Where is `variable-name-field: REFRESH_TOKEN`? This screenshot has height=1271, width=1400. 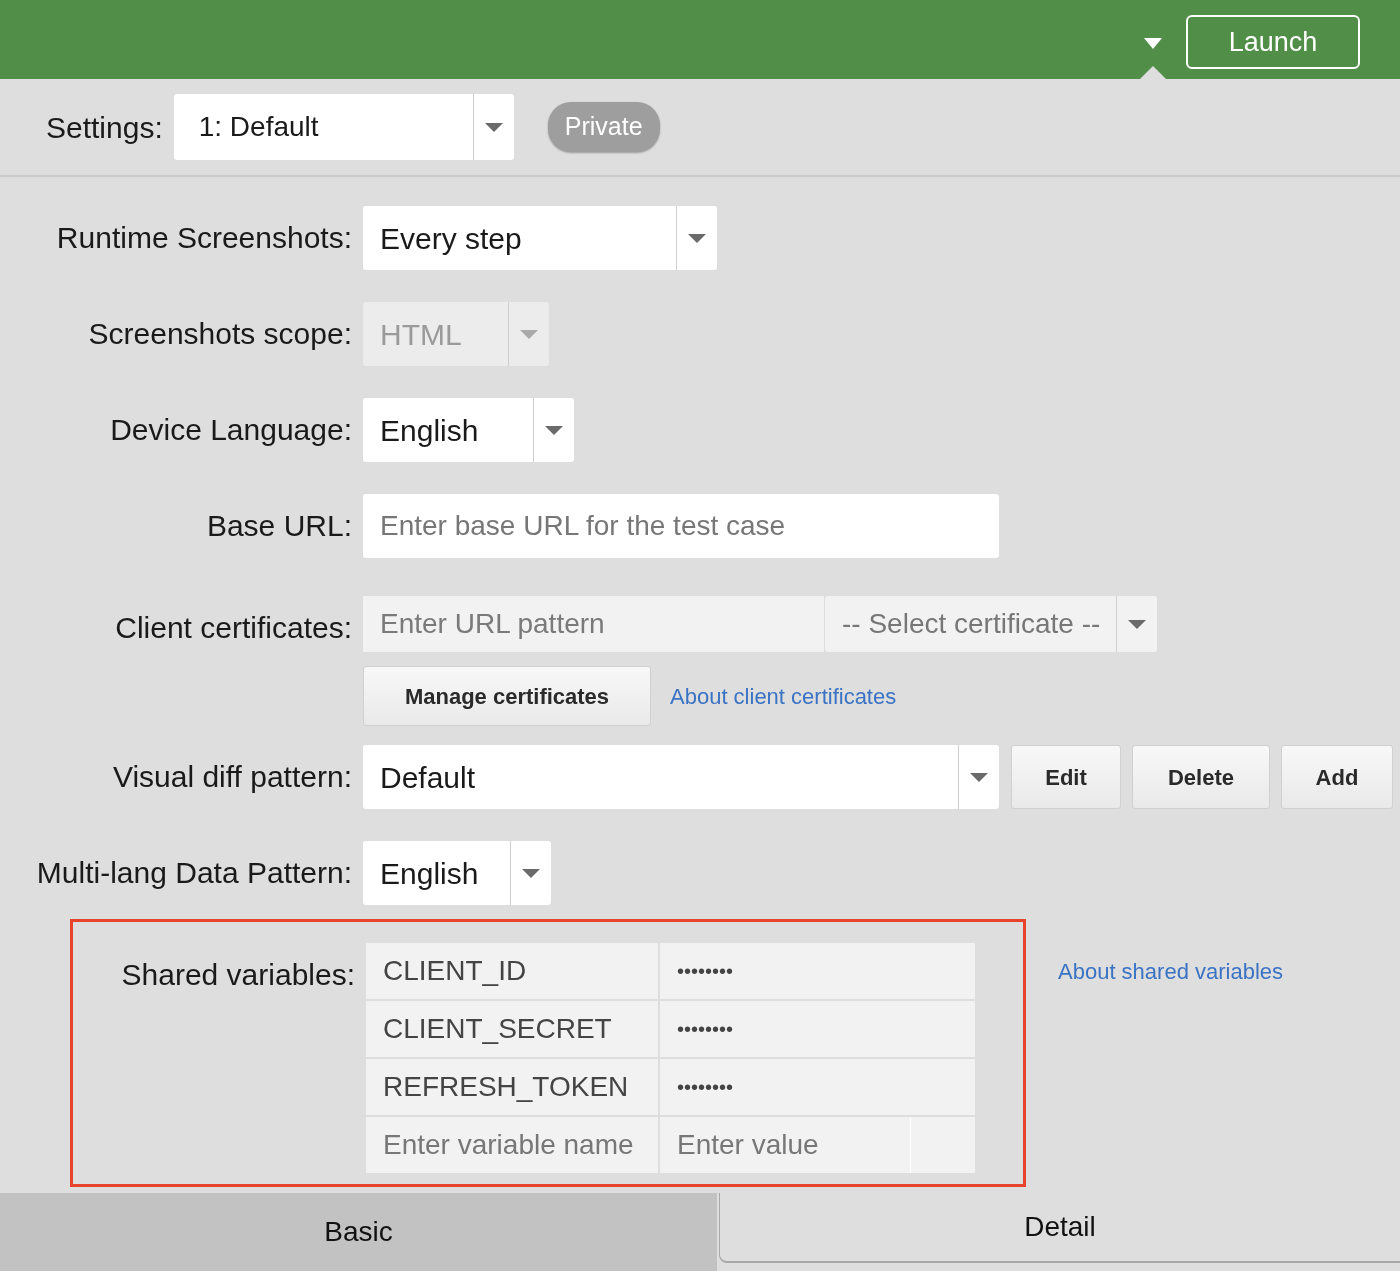 variable-name-field: REFRESH_TOKEN is located at coordinates (512, 1087).